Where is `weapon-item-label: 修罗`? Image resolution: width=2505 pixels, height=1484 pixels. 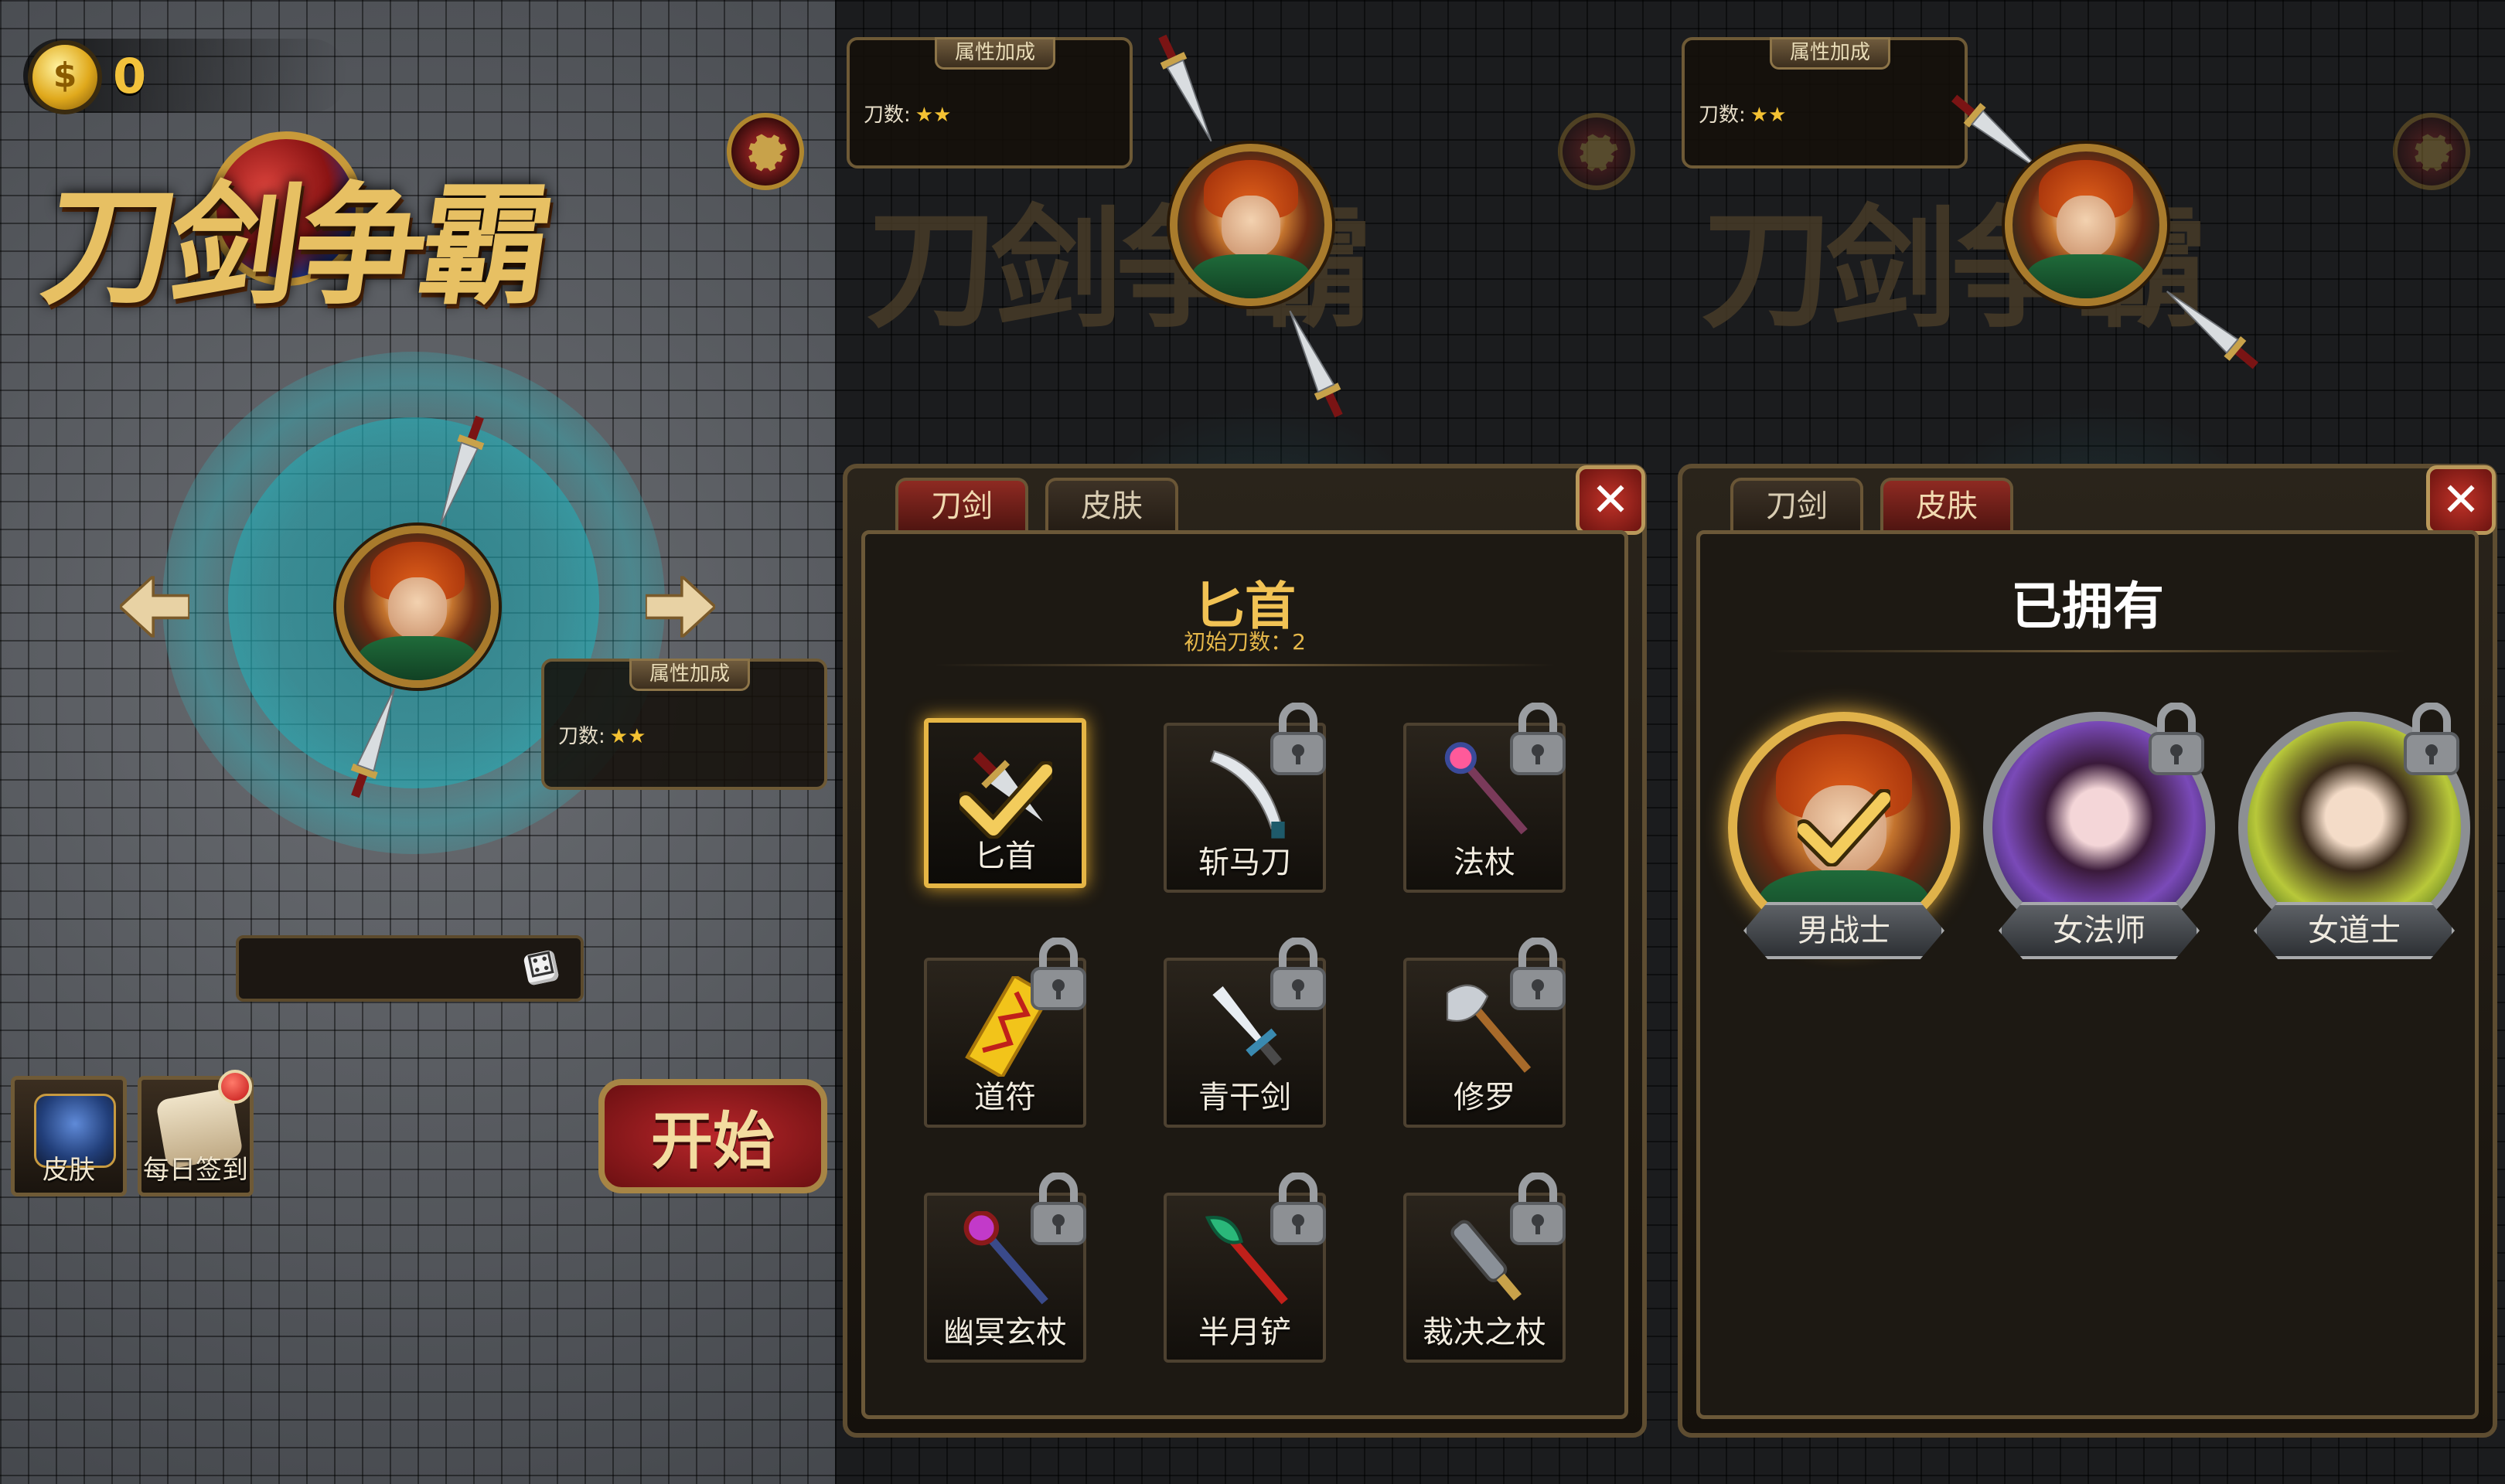 weapon-item-label: 修罗 is located at coordinates (1484, 1097).